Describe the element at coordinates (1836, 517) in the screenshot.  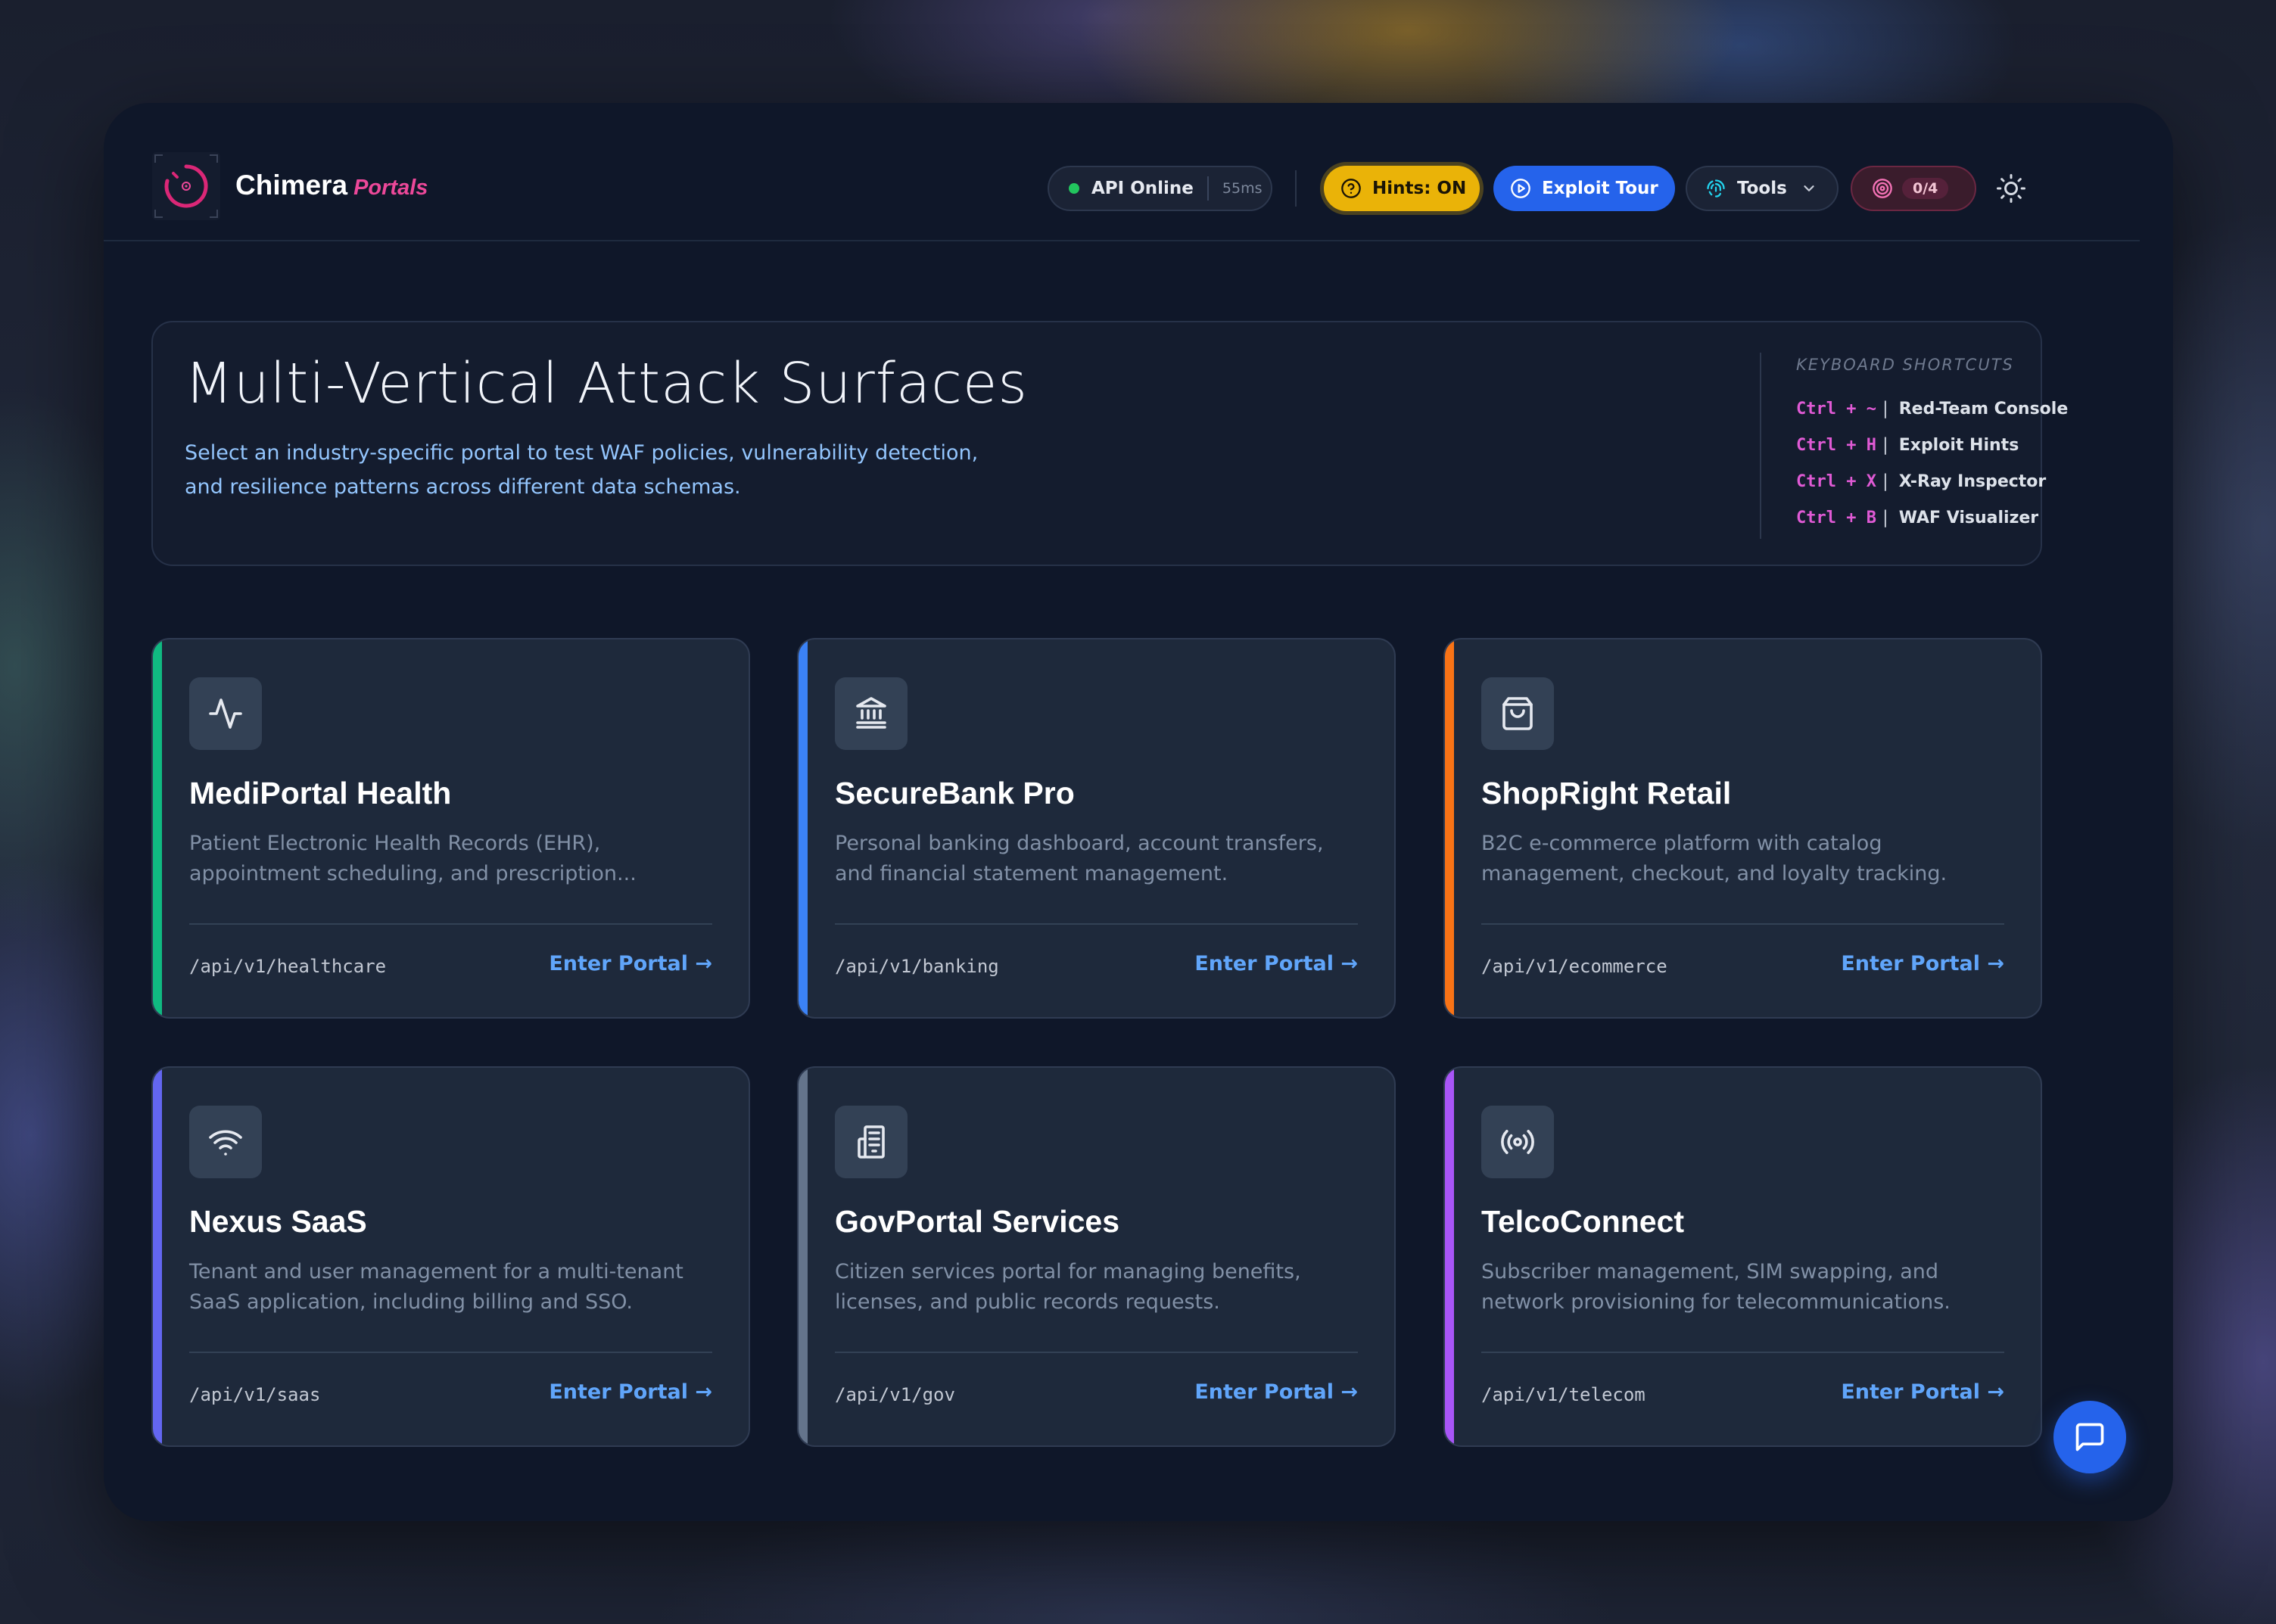
I see `shortcut-key: Ctrl + B` at that location.